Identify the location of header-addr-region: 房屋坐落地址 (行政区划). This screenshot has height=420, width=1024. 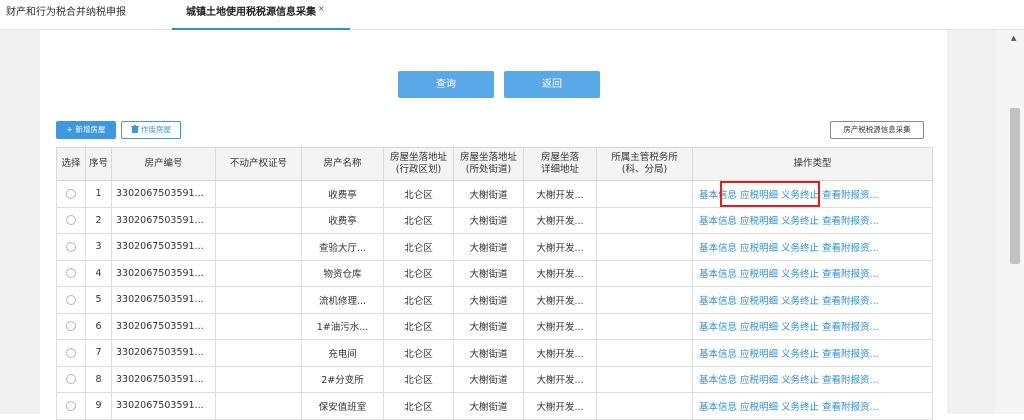
(418, 164).